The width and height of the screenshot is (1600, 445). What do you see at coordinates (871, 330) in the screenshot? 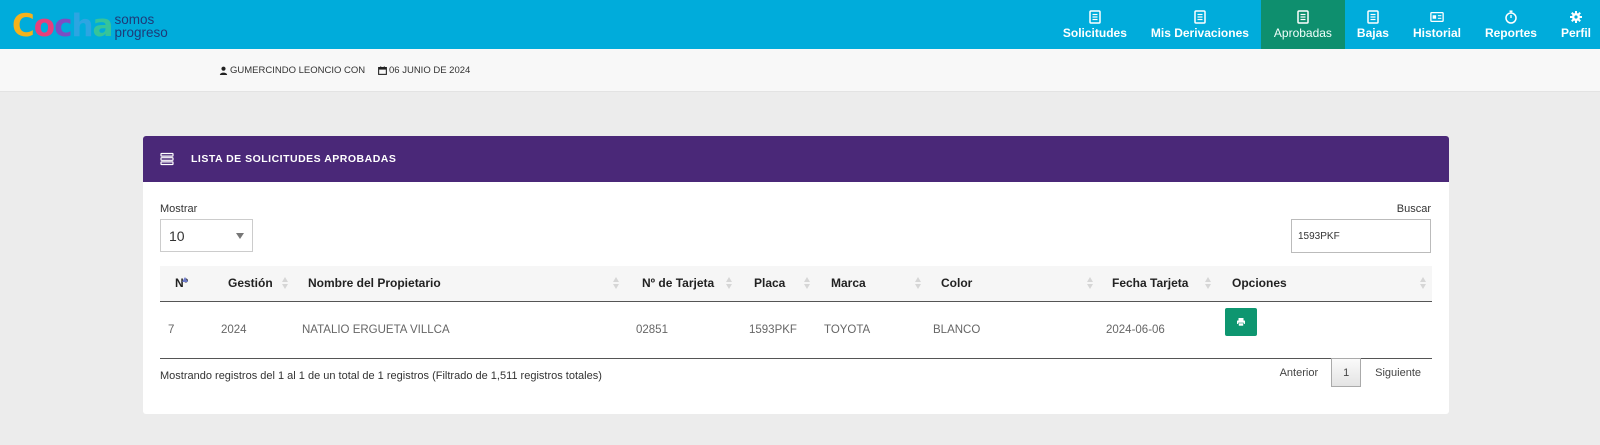
I see `cell-marca: TOYOTA` at bounding box center [871, 330].